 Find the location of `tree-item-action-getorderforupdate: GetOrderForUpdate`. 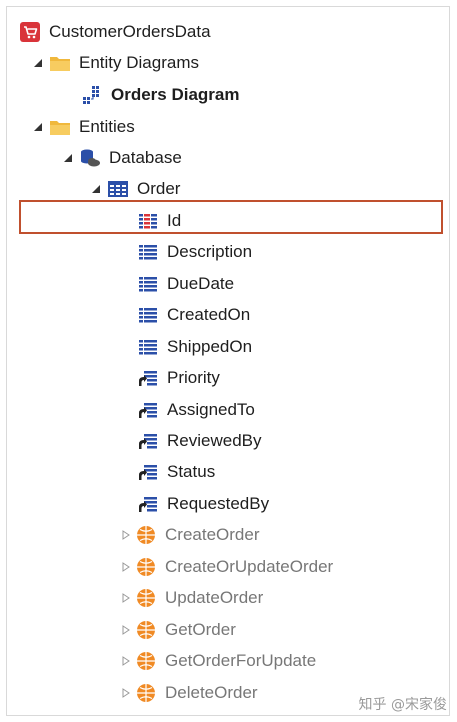

tree-item-action-getorderforupdate: GetOrderForUpdate is located at coordinates (288, 661).